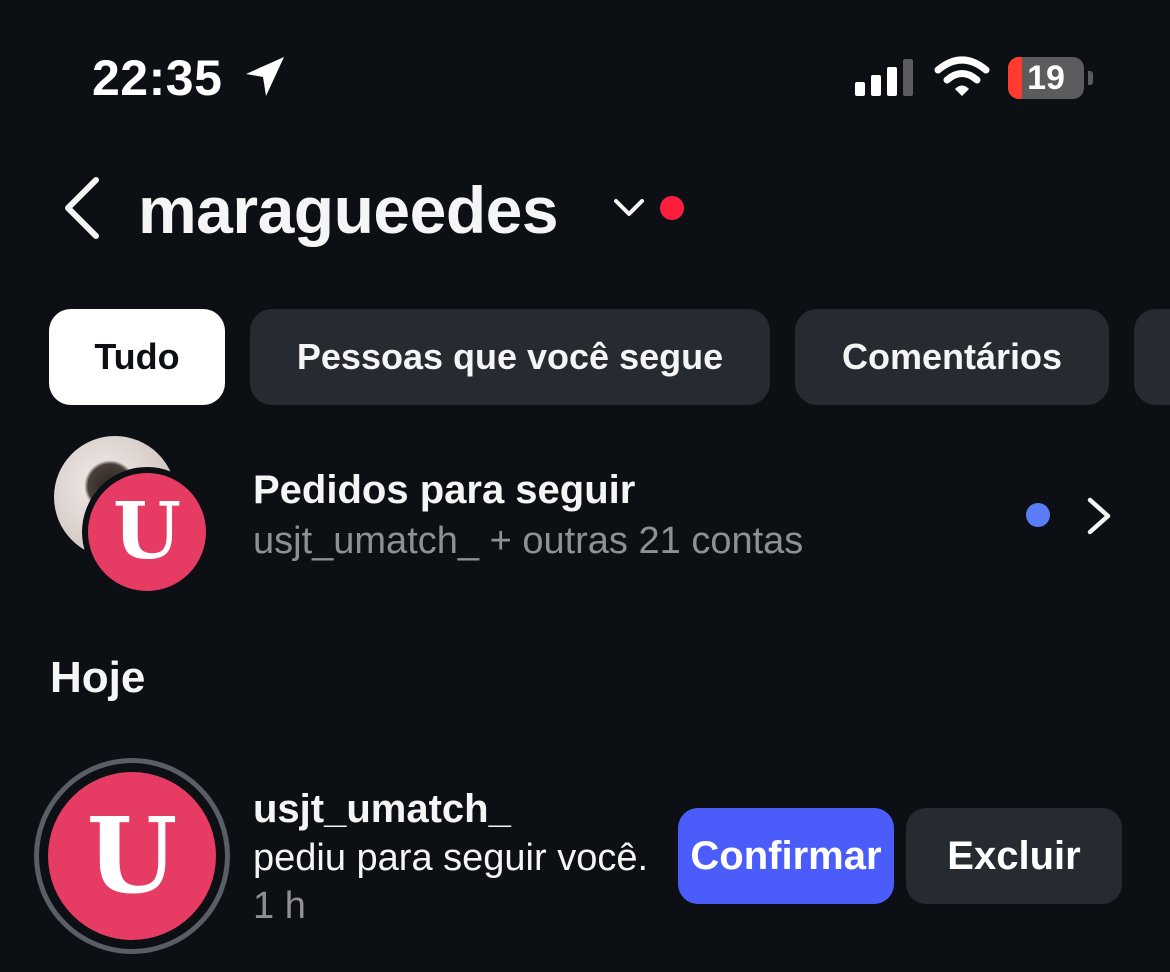 The height and width of the screenshot is (972, 1170). What do you see at coordinates (952, 357) in the screenshot?
I see `filter-chip-comments: Comentários` at bounding box center [952, 357].